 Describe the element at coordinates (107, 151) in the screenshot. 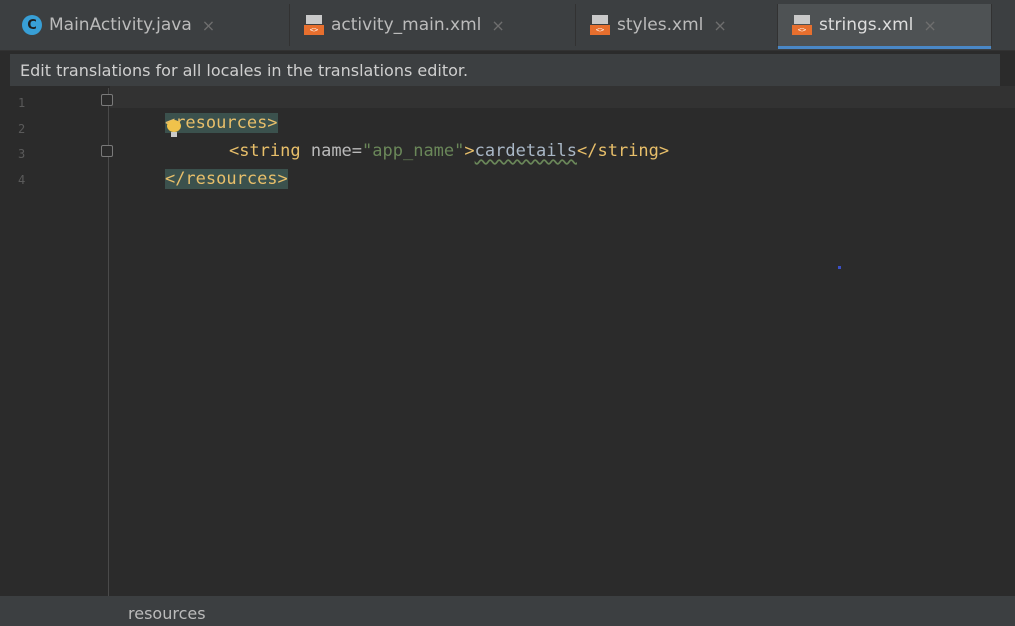

I see `fold-end-icon` at that location.